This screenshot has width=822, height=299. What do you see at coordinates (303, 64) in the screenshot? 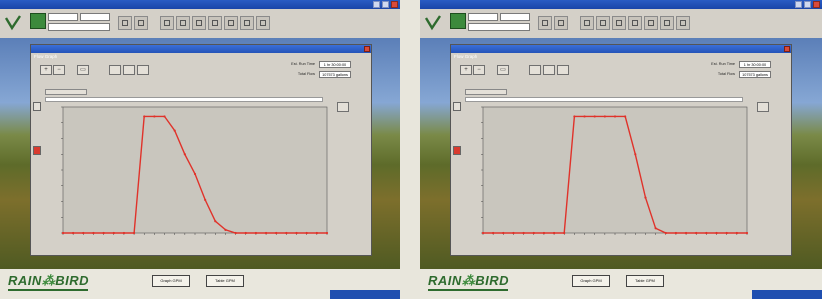
I see `run-time-label: Est. Run Time` at bounding box center [303, 64].